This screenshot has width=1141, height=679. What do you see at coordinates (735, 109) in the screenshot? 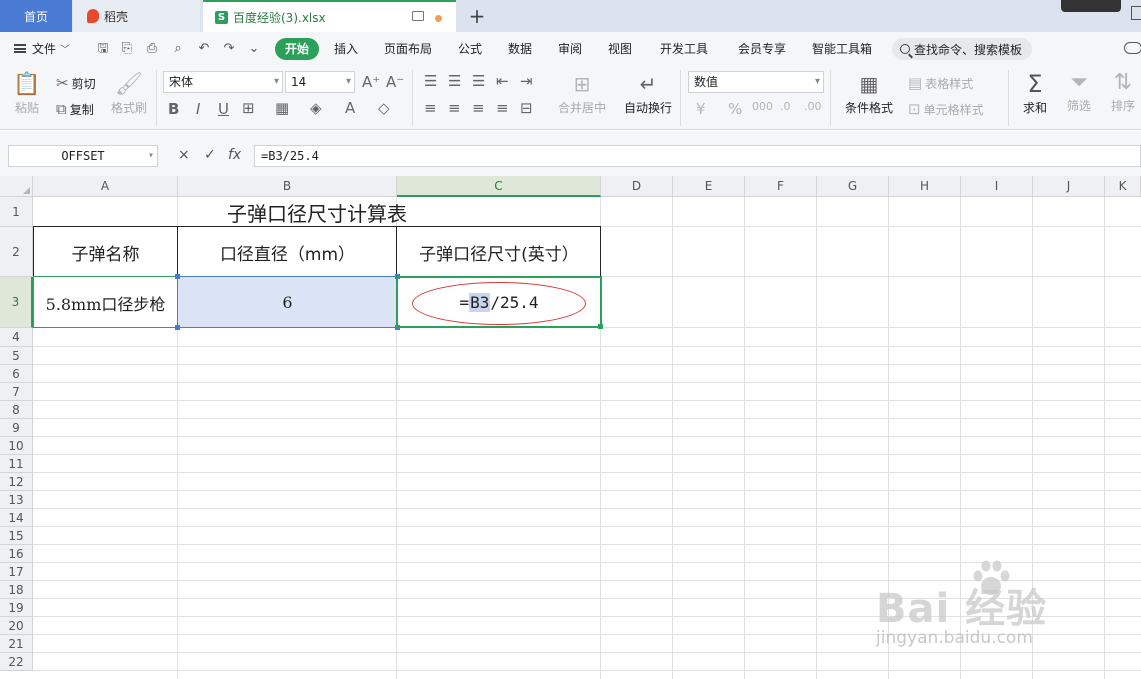
I see `percent-icon: %` at bounding box center [735, 109].